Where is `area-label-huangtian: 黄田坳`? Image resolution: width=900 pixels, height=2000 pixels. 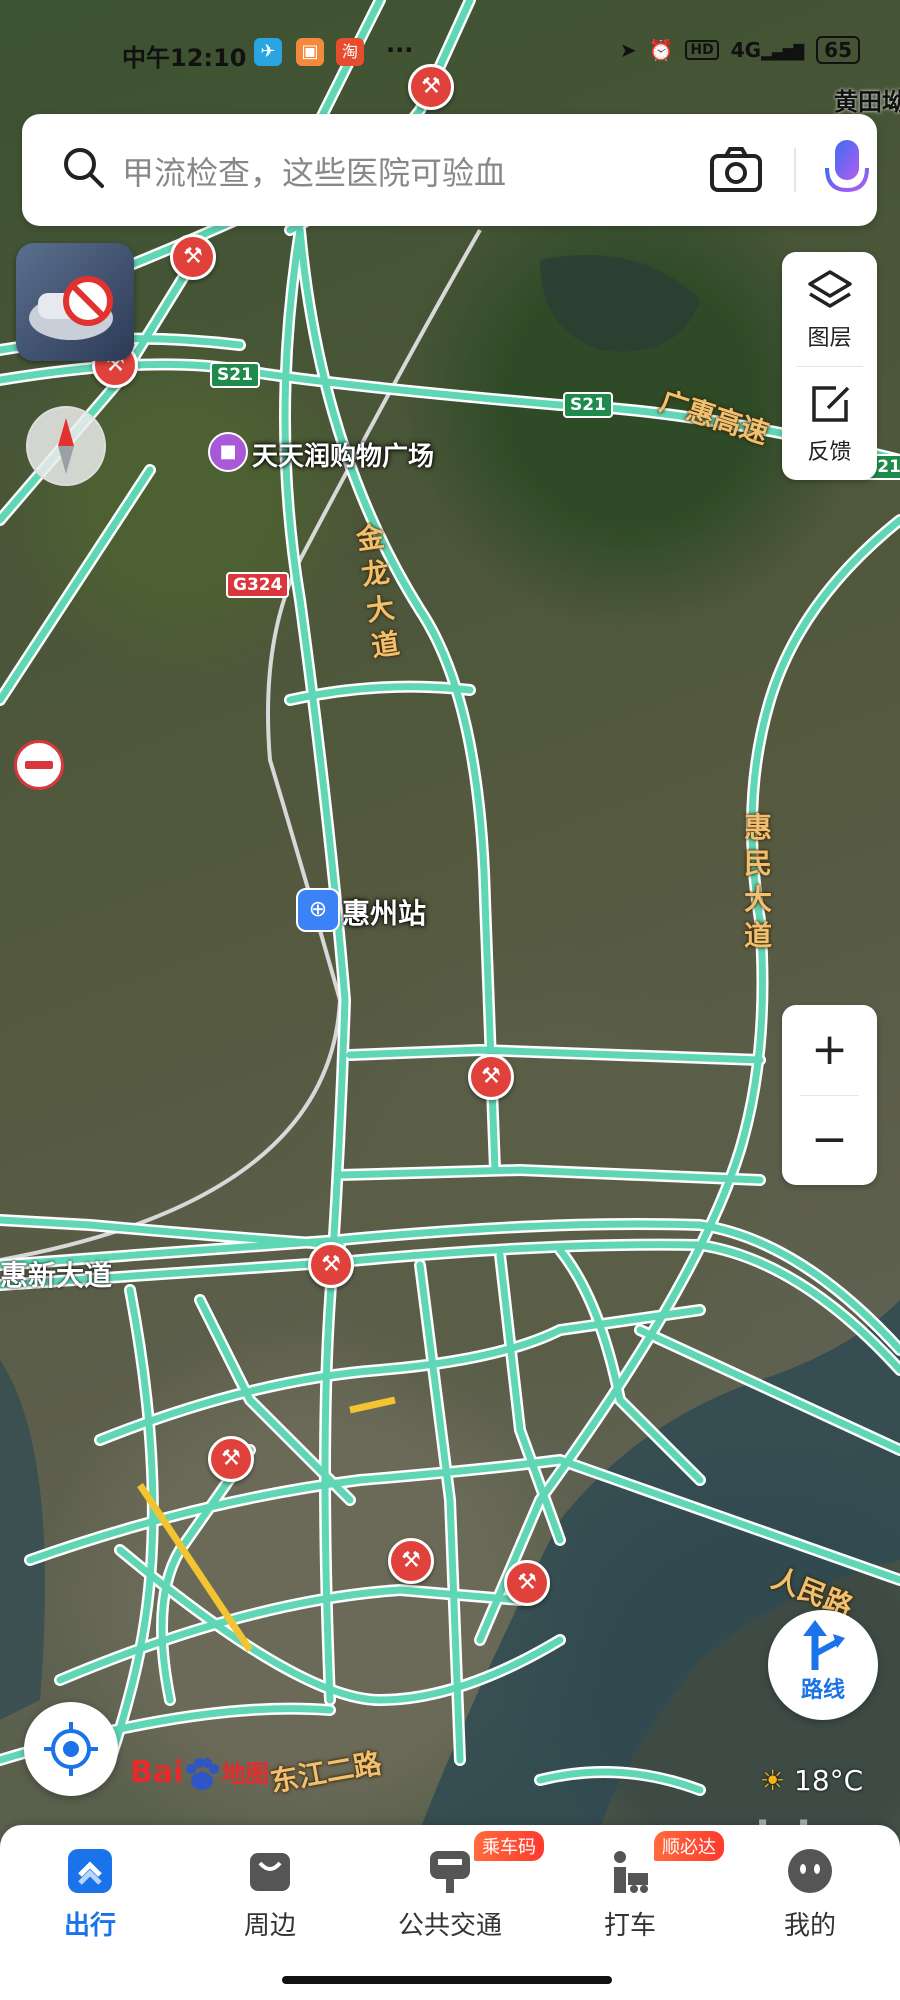 area-label-huangtian: 黄田坳 is located at coordinates (867, 102).